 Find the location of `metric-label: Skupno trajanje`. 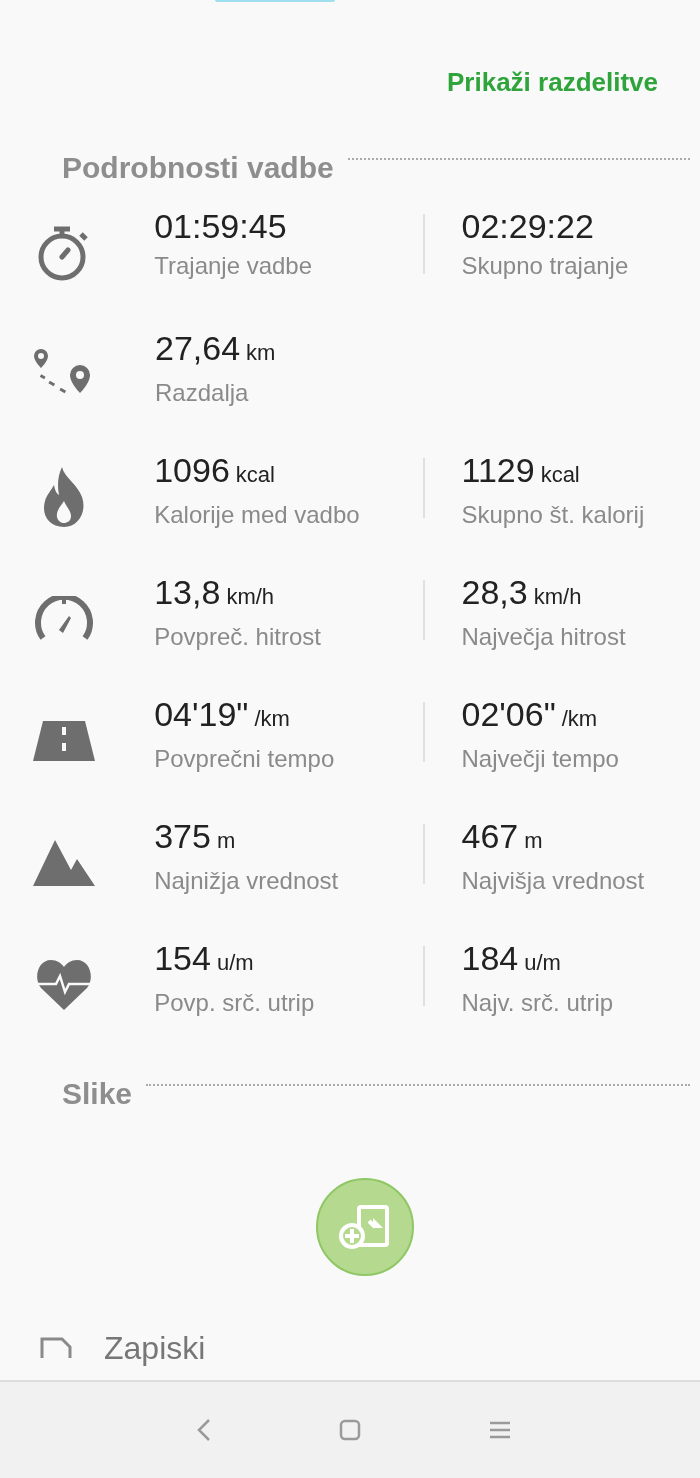

metric-label: Skupno trajanje is located at coordinates (545, 266).